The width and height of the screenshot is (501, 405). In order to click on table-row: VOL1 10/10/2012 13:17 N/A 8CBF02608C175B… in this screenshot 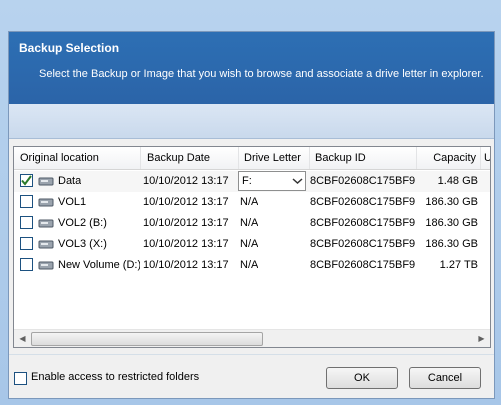, I will do `click(252, 202)`.